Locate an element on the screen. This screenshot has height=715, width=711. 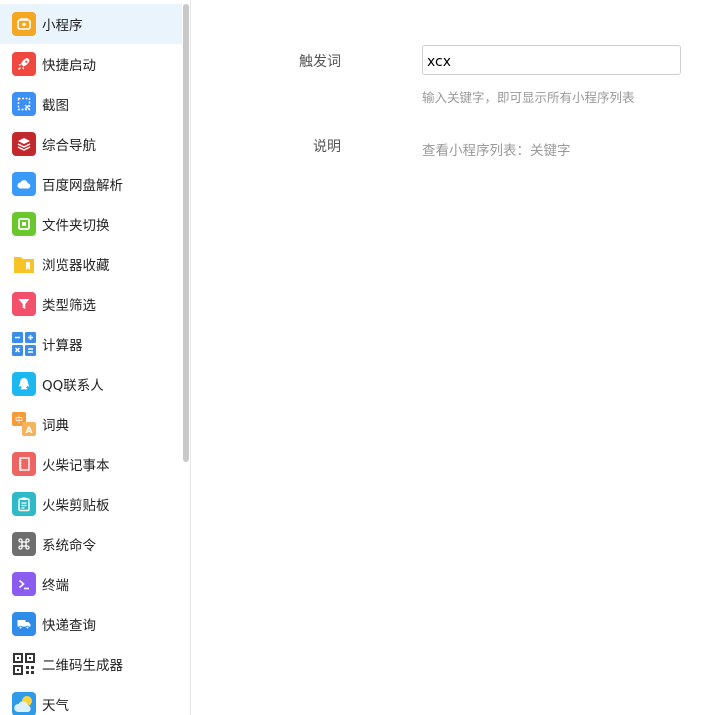
description-label: 说明 is located at coordinates (327, 147).